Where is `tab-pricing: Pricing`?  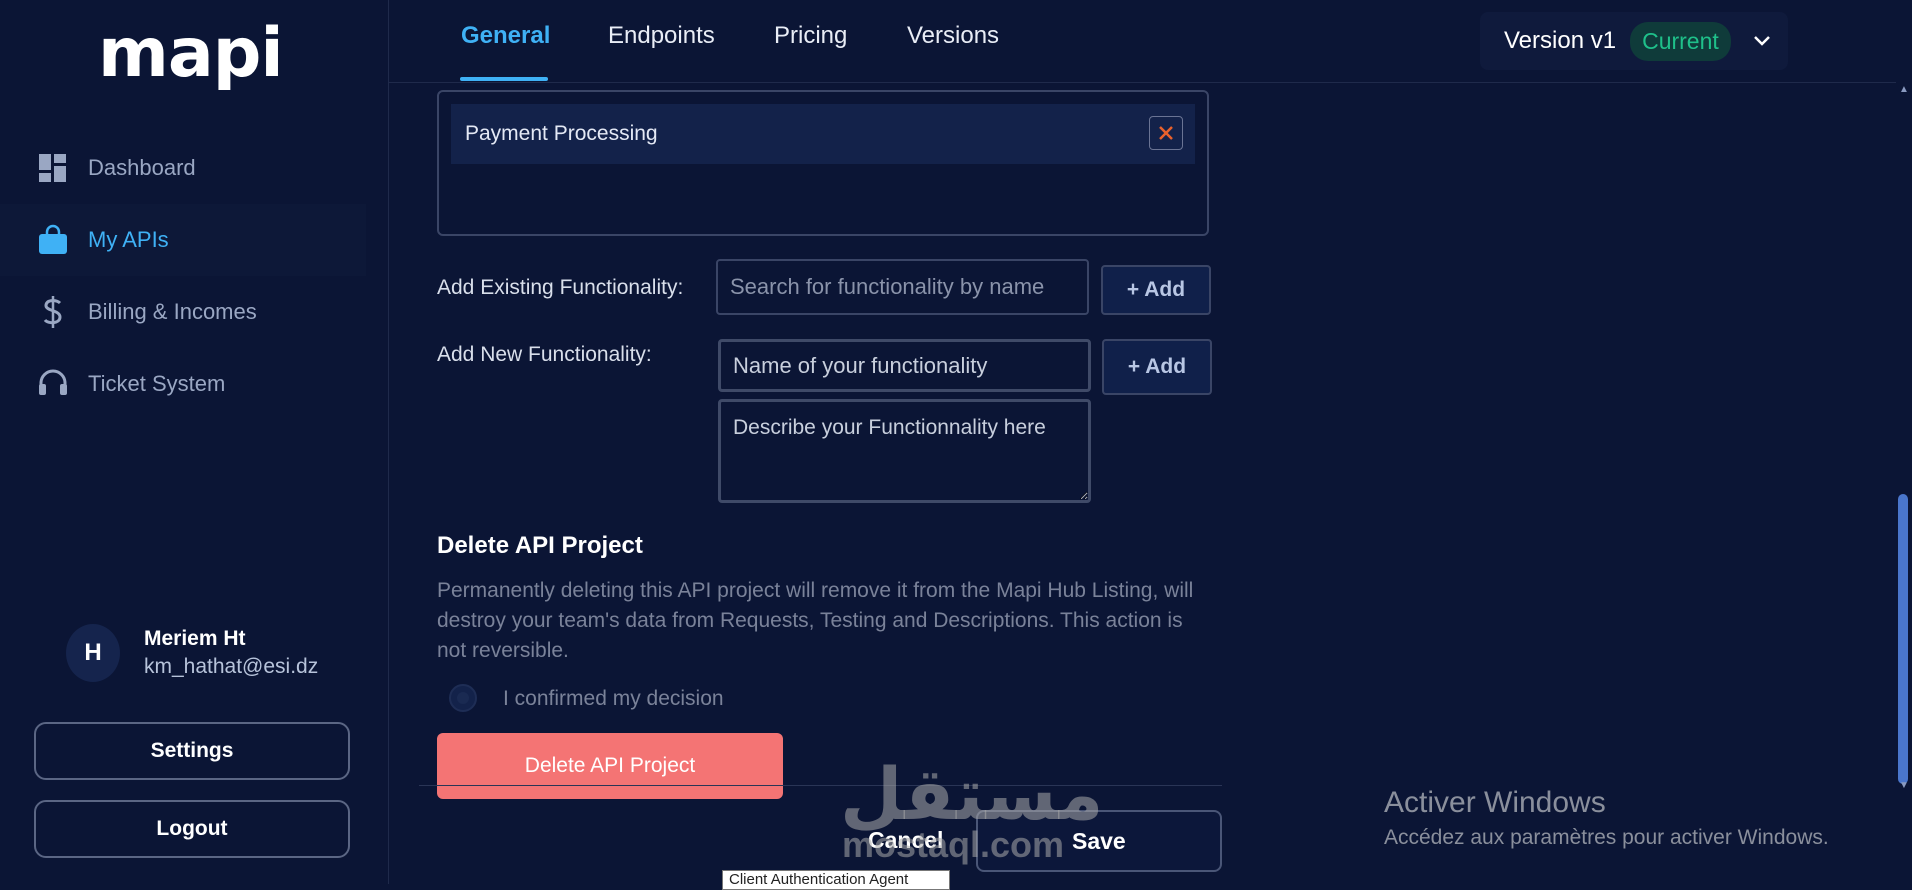 tab-pricing: Pricing is located at coordinates (810, 36).